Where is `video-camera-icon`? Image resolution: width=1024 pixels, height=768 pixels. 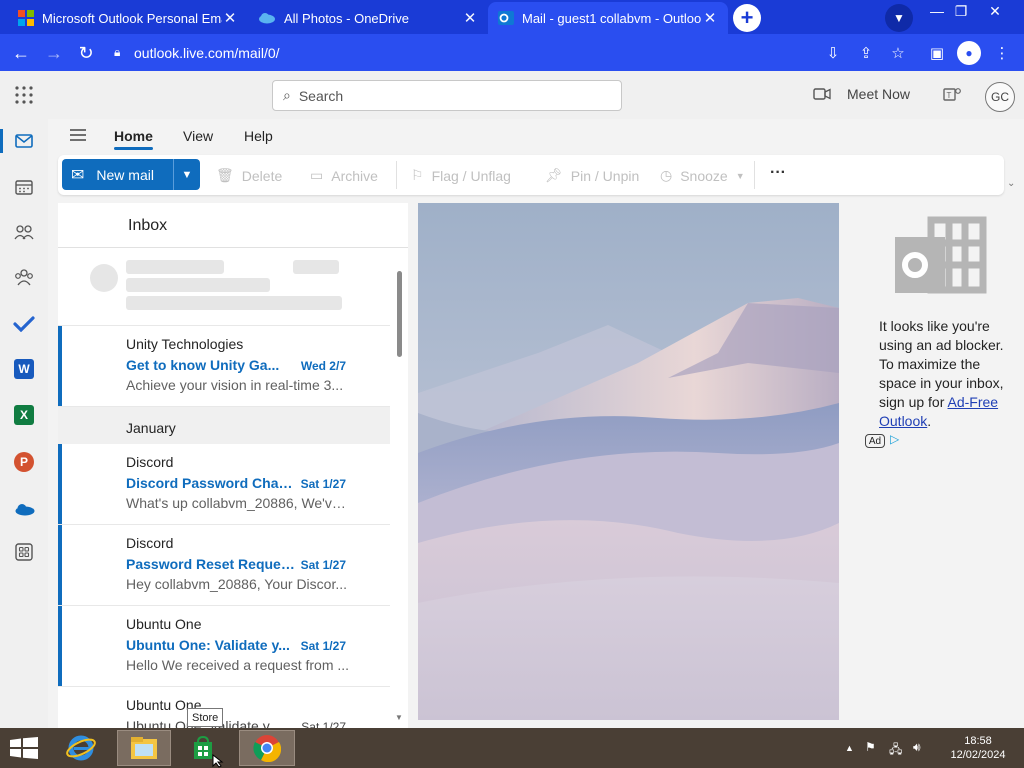
video-camera-icon is located at coordinates (822, 94).